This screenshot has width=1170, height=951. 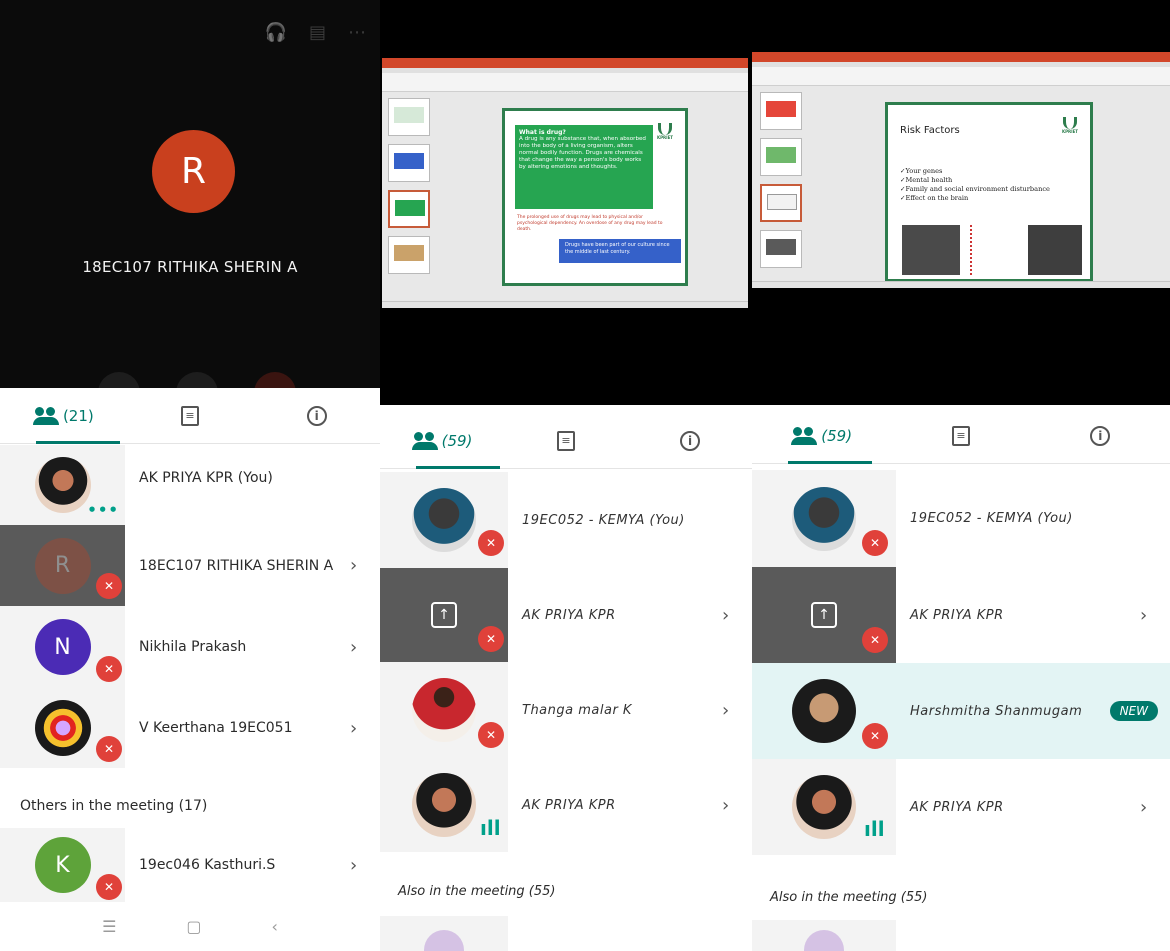 What do you see at coordinates (275, 380) in the screenshot?
I see `end-call-button` at bounding box center [275, 380].